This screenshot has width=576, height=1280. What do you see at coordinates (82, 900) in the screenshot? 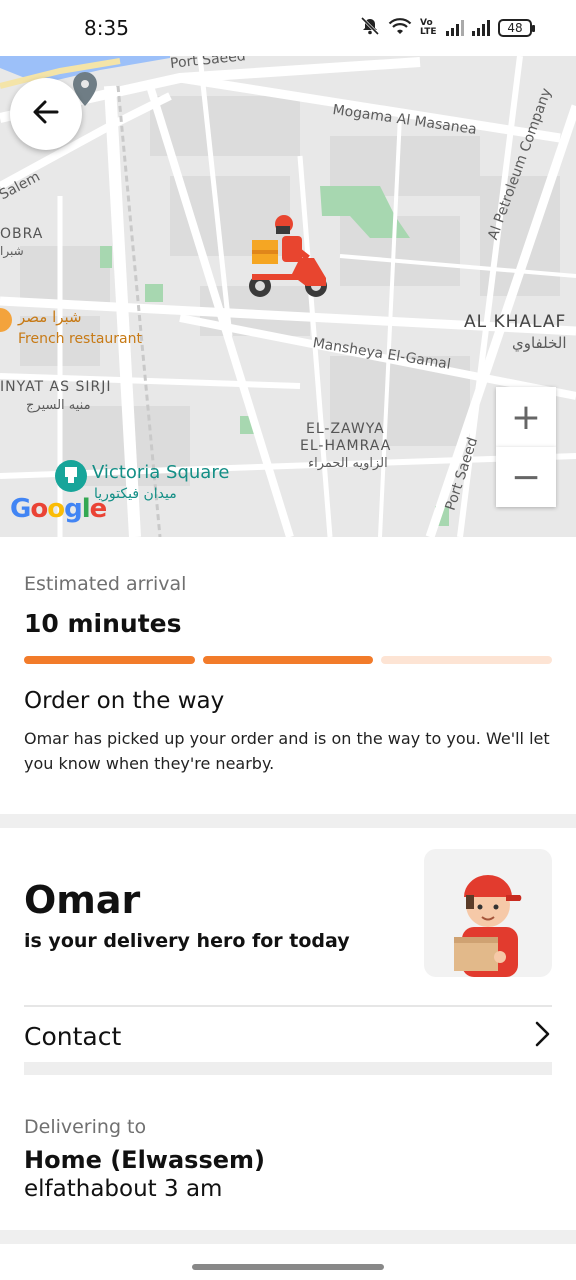
I see `hero-name: Omar` at bounding box center [82, 900].